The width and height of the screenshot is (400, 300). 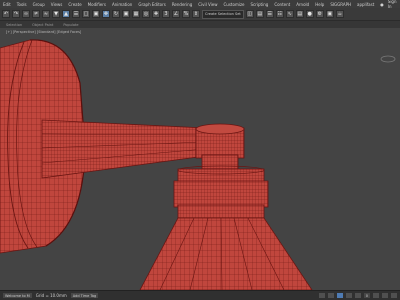 What do you see at coordinates (259, 14) in the screenshot?
I see `align-icon: ▤` at bounding box center [259, 14].